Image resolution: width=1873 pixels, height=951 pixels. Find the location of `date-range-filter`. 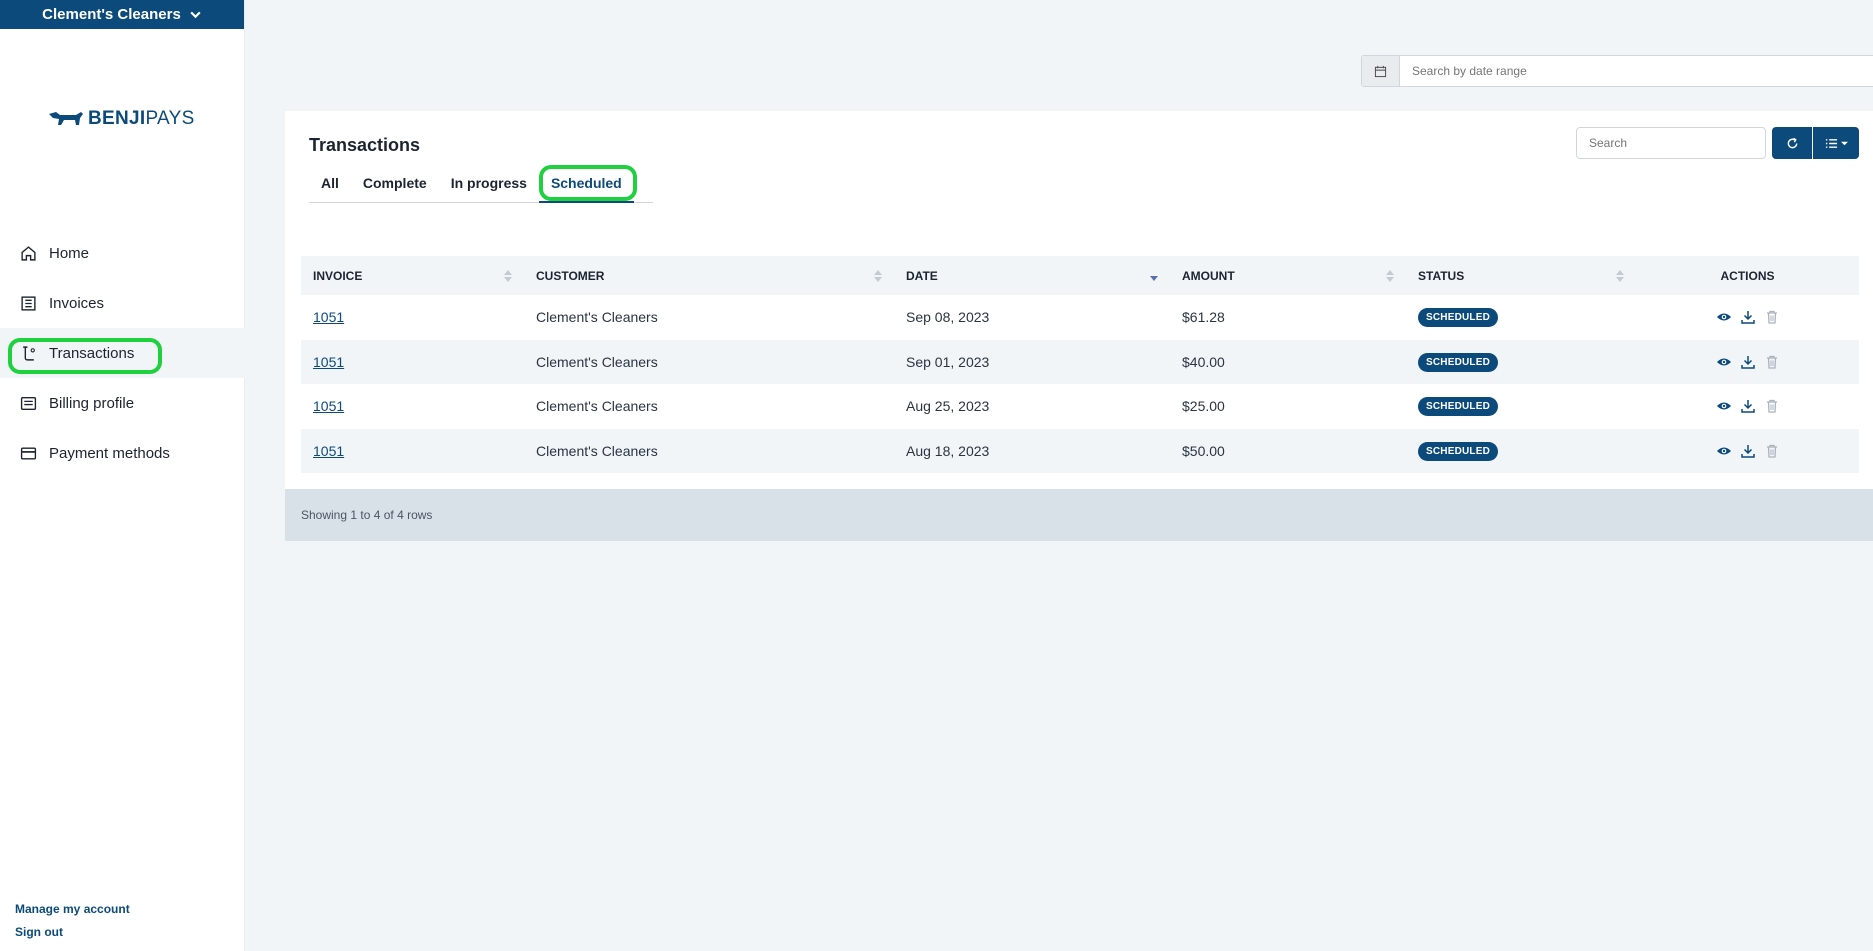

date-range-filter is located at coordinates (1617, 71).